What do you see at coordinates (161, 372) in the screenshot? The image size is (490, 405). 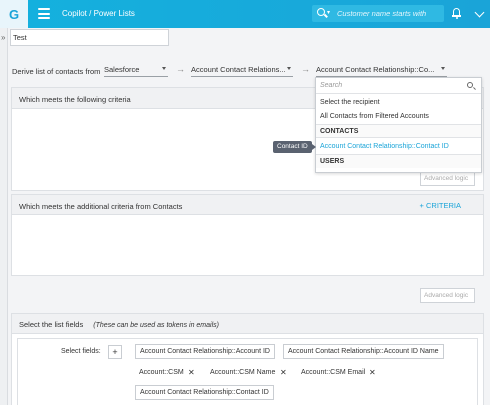 I see `field-item: Account::CSM` at bounding box center [161, 372].